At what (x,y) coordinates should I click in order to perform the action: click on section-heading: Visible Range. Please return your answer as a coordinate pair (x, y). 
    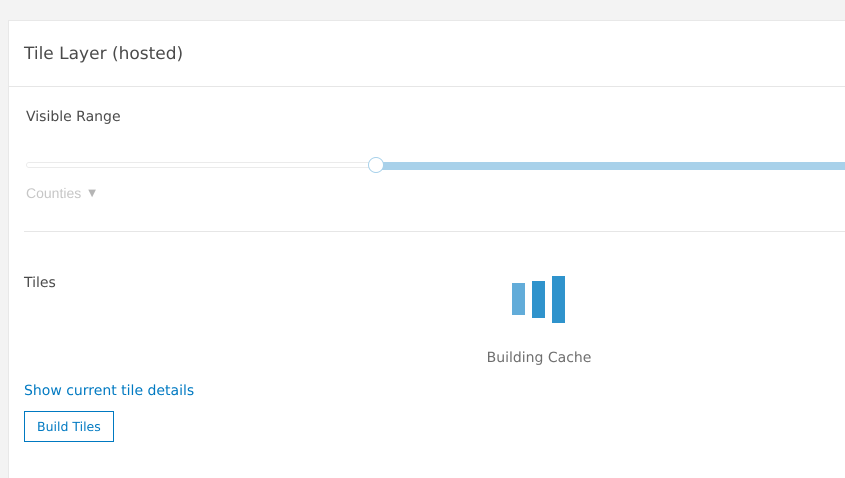
    Looking at the image, I should click on (73, 117).